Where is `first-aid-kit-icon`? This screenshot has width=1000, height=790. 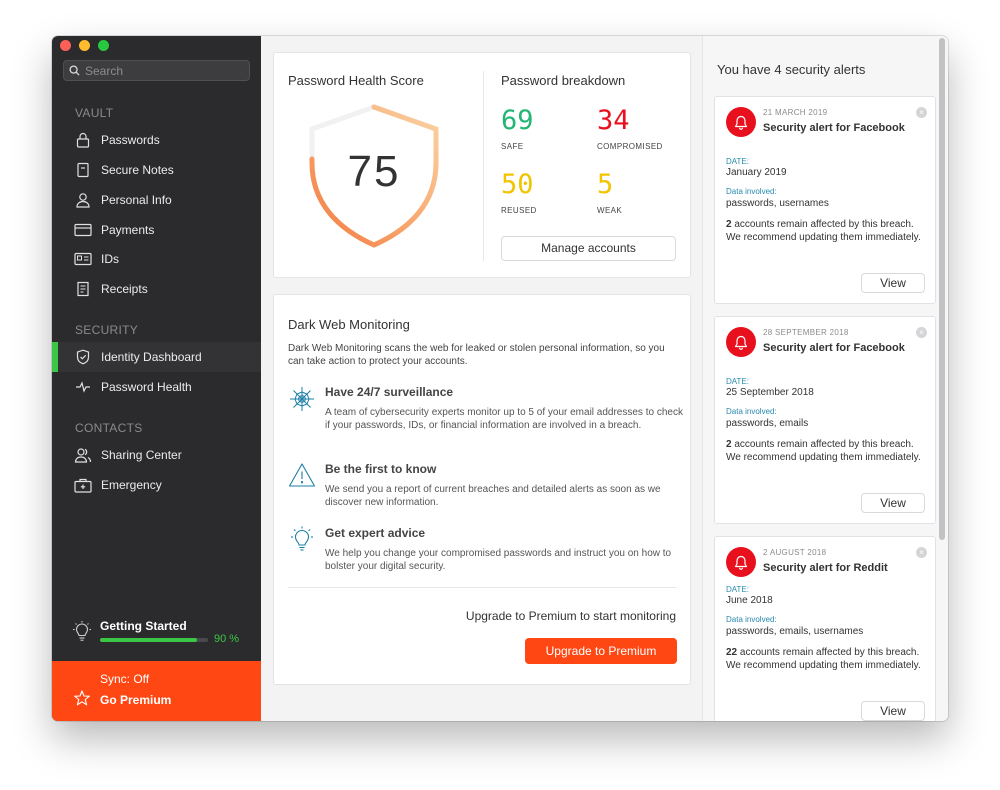
first-aid-kit-icon is located at coordinates (83, 485).